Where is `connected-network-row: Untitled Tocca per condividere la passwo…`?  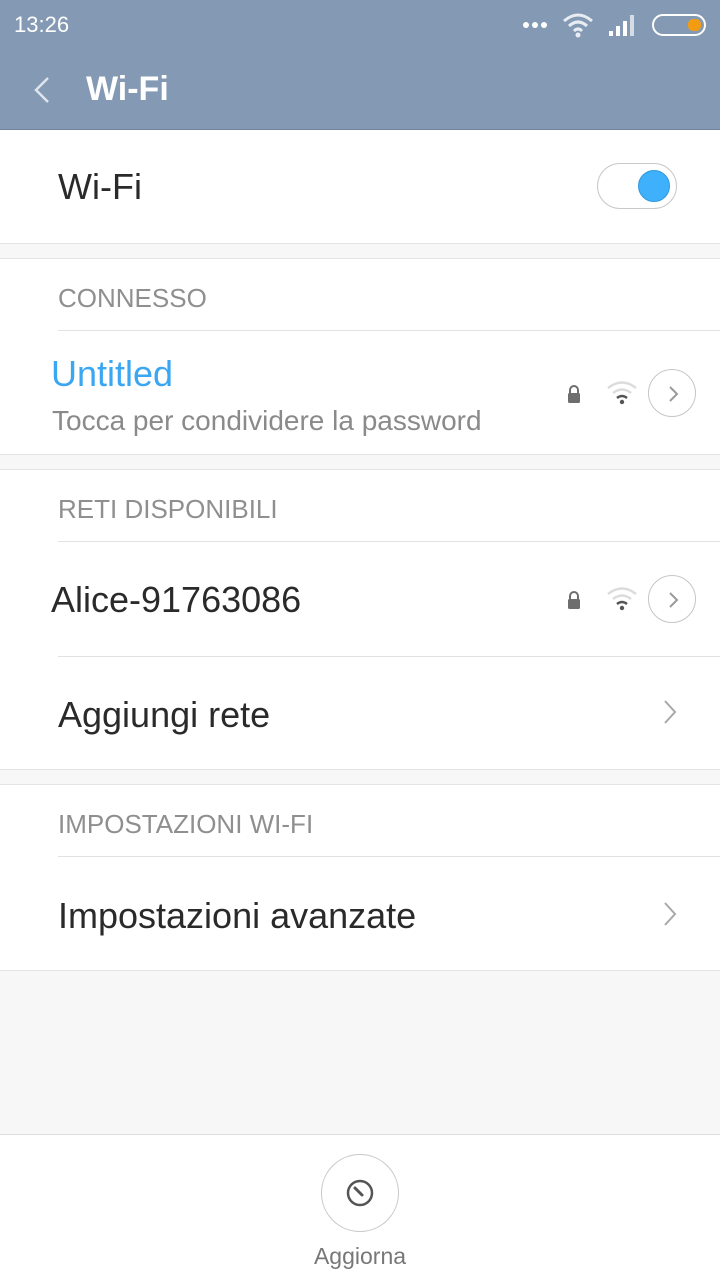
connected-network-row: Untitled Tocca per condividere la passwo… is located at coordinates (360, 393).